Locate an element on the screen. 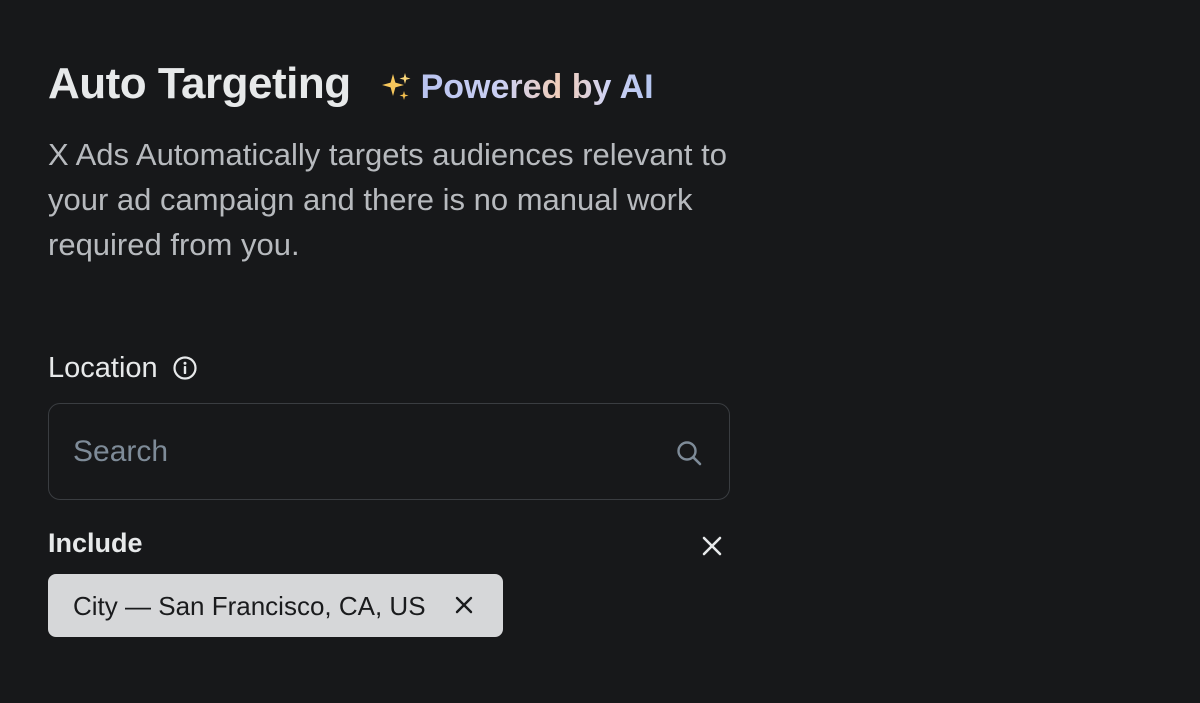  location-label: Location is located at coordinates (103, 368).